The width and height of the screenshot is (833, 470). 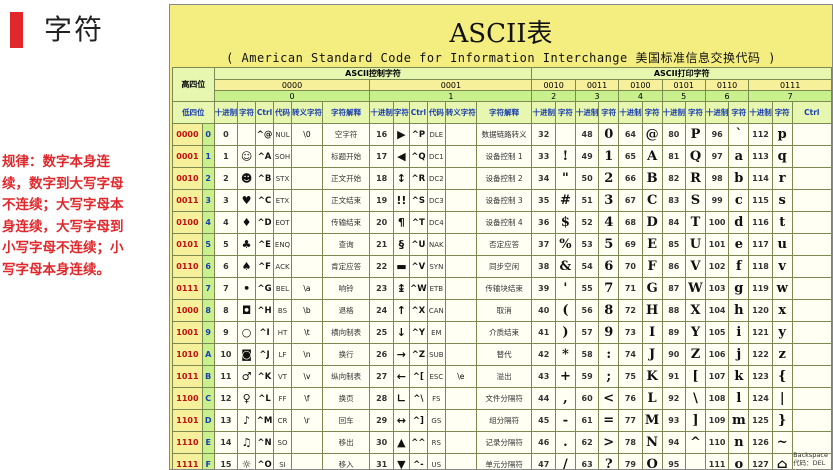 What do you see at coordinates (247, 376) in the screenshot?
I see `control-glyph: ♂` at bounding box center [247, 376].